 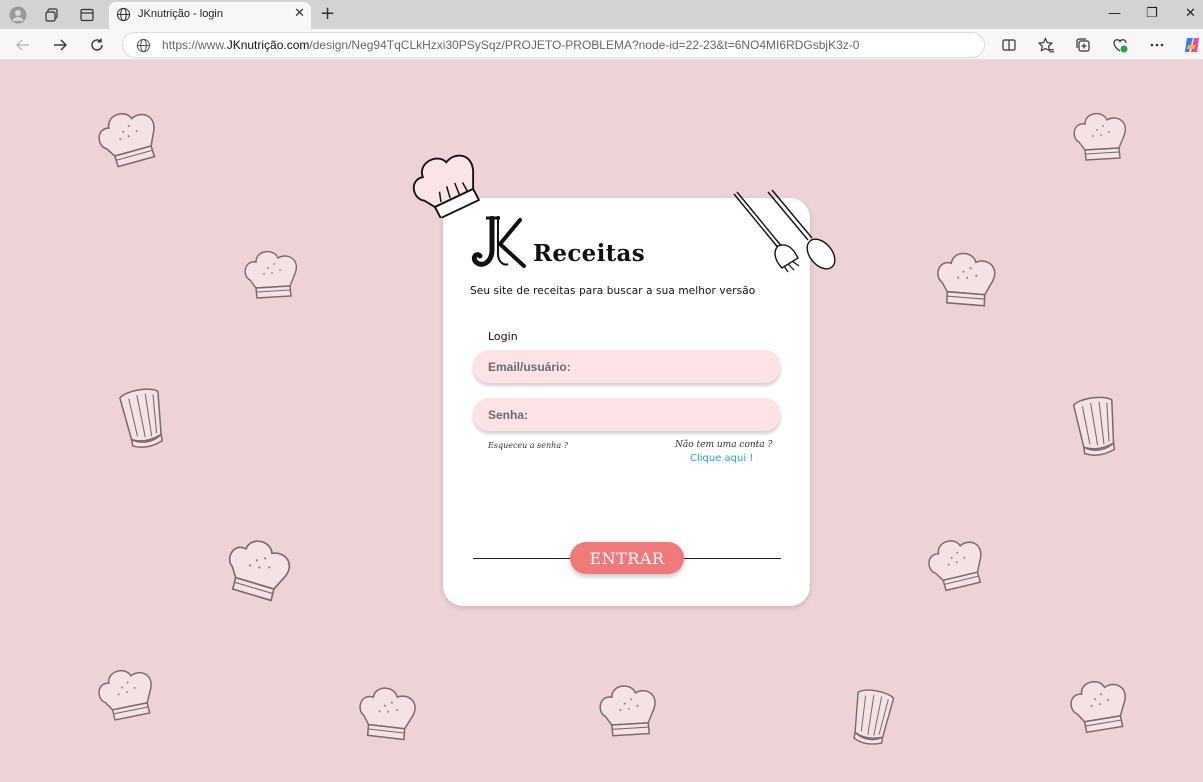 What do you see at coordinates (327, 13) in the screenshot?
I see `new-tab-button: +` at bounding box center [327, 13].